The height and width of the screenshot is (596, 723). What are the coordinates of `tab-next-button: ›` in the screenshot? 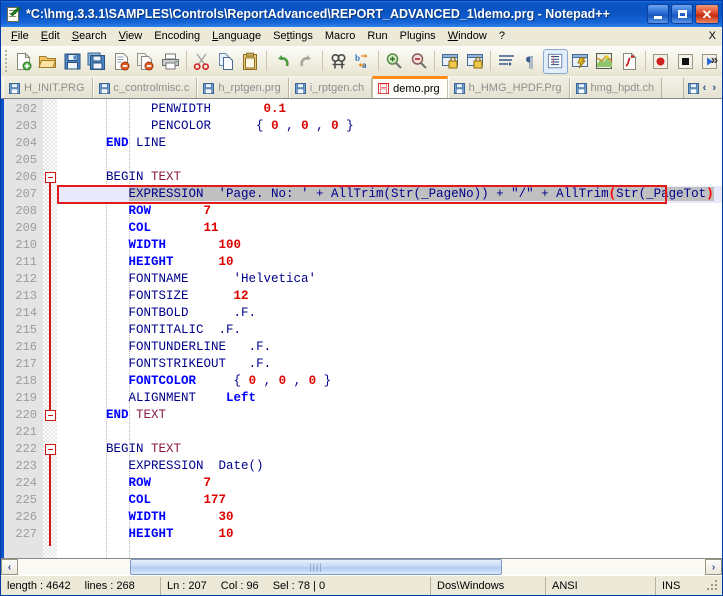 It's located at (714, 88).